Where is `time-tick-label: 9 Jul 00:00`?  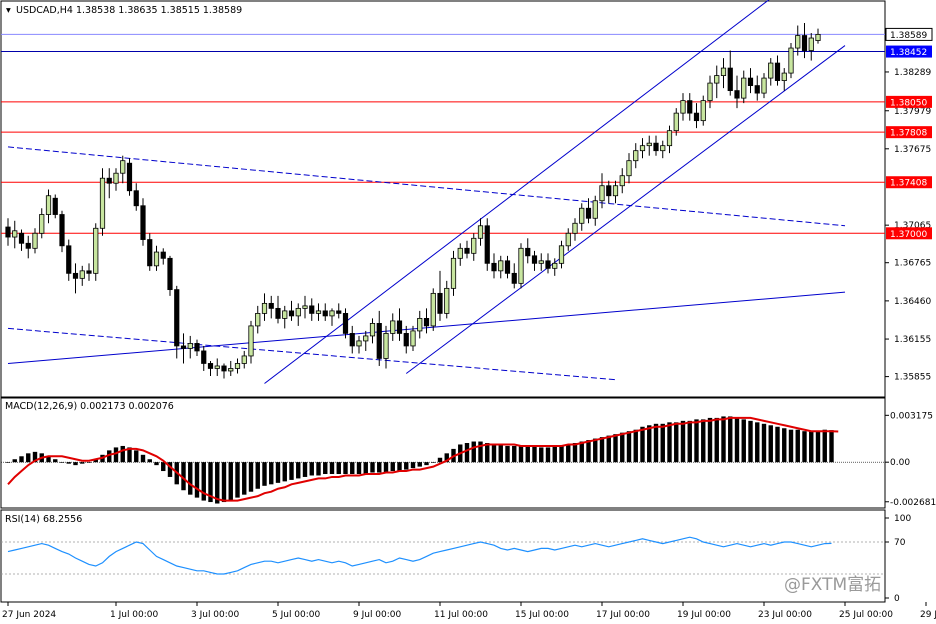
time-tick-label: 9 Jul 00:00 is located at coordinates (377, 615).